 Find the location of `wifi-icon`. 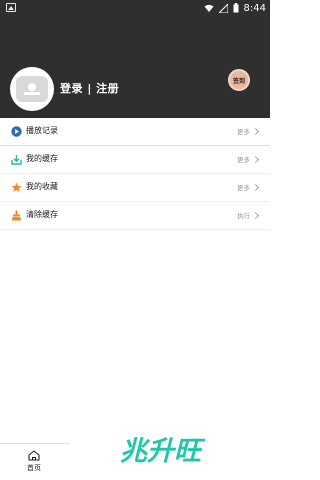

wifi-icon is located at coordinates (209, 8).